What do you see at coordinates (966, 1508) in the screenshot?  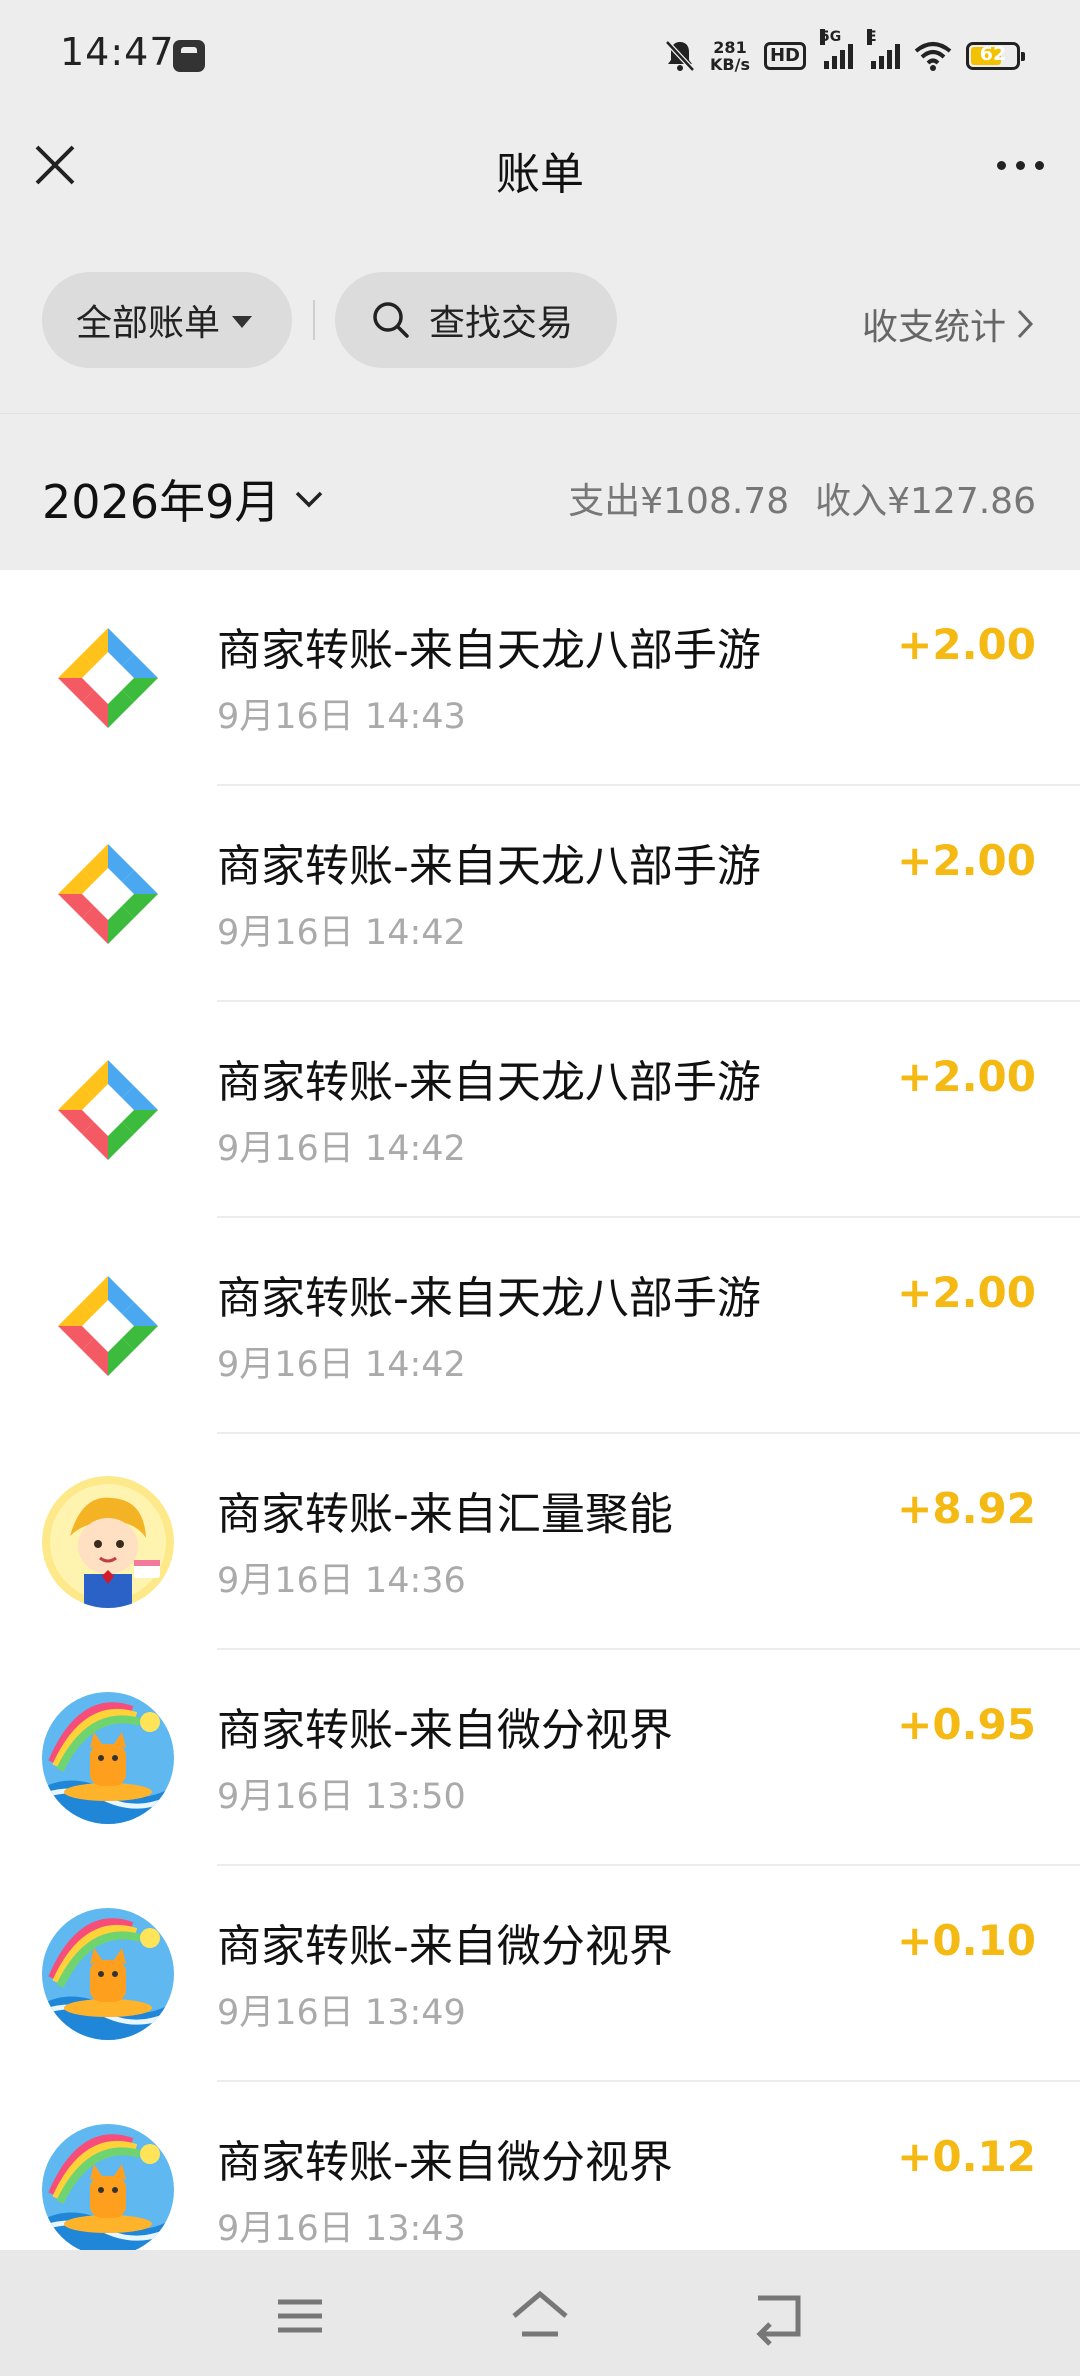 I see `transaction-amount: +8.92` at bounding box center [966, 1508].